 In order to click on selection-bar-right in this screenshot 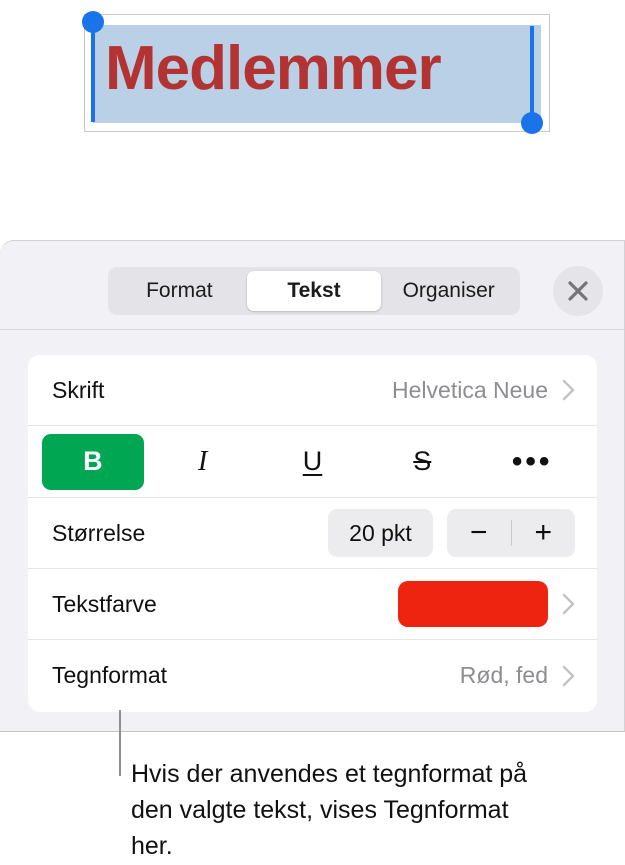, I will do `click(532, 76)`.